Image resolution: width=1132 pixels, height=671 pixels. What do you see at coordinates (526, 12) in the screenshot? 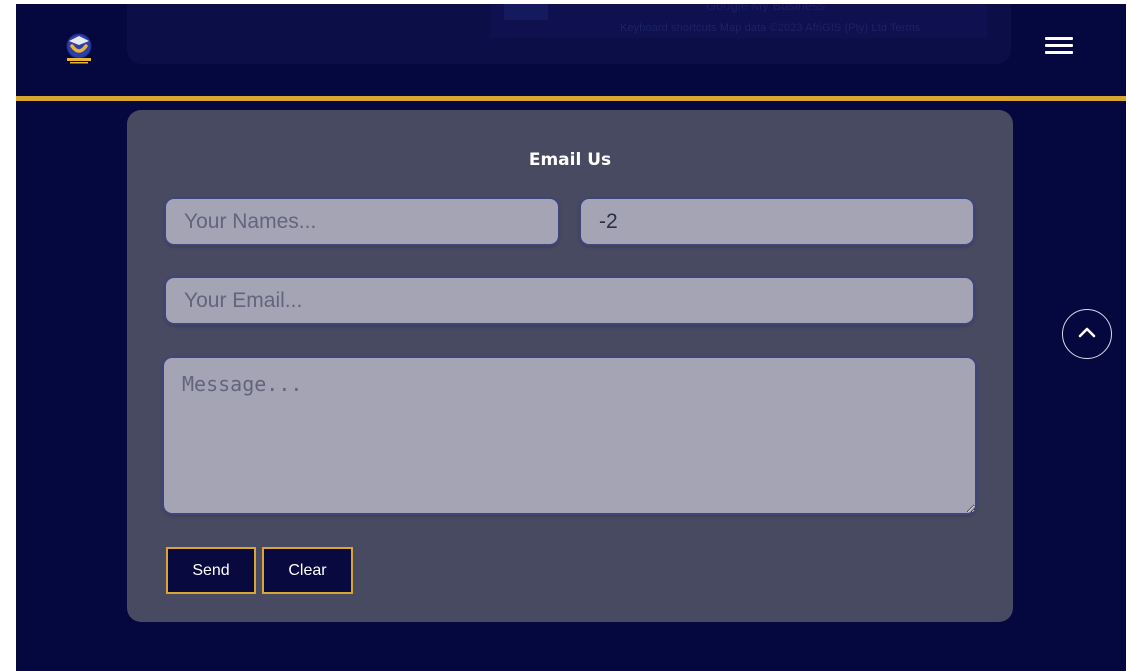
I see `map-thumbnail` at bounding box center [526, 12].